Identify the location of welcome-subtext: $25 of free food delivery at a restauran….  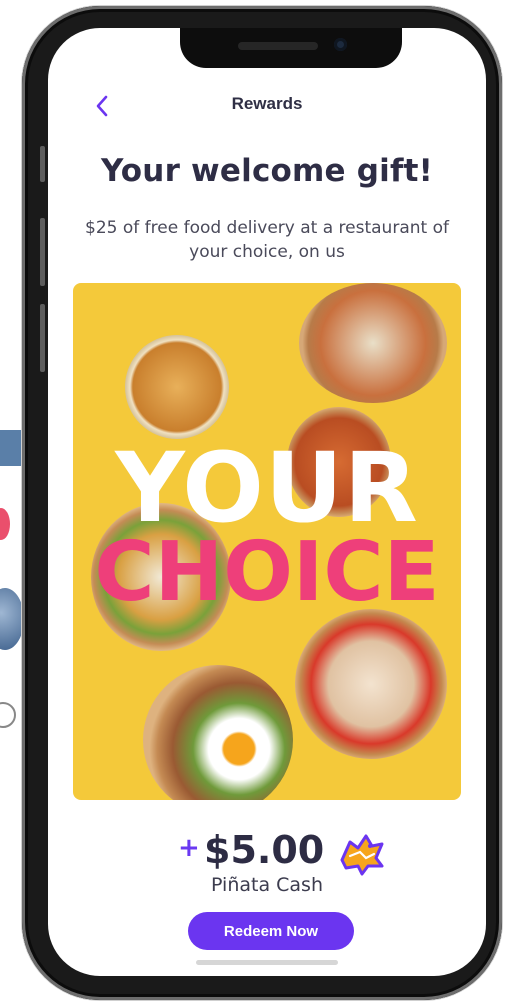
(267, 240).